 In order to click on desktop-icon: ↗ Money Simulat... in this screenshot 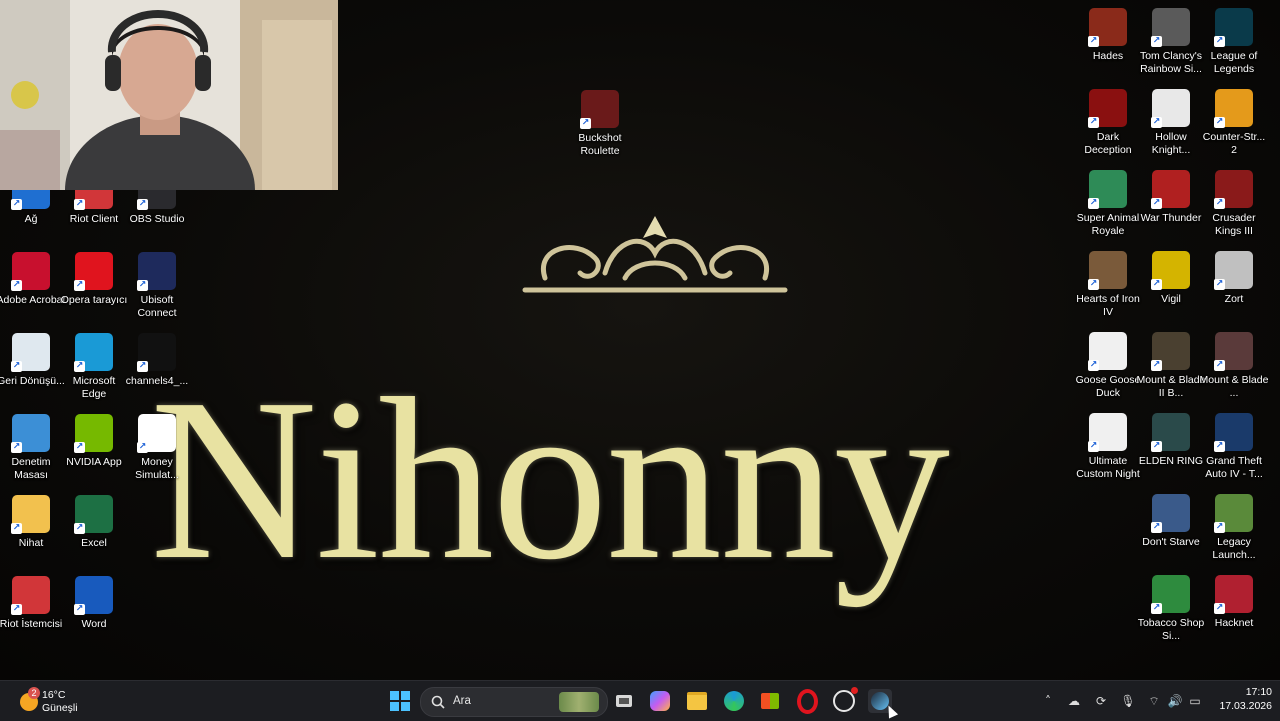, I will do `click(157, 451)`.